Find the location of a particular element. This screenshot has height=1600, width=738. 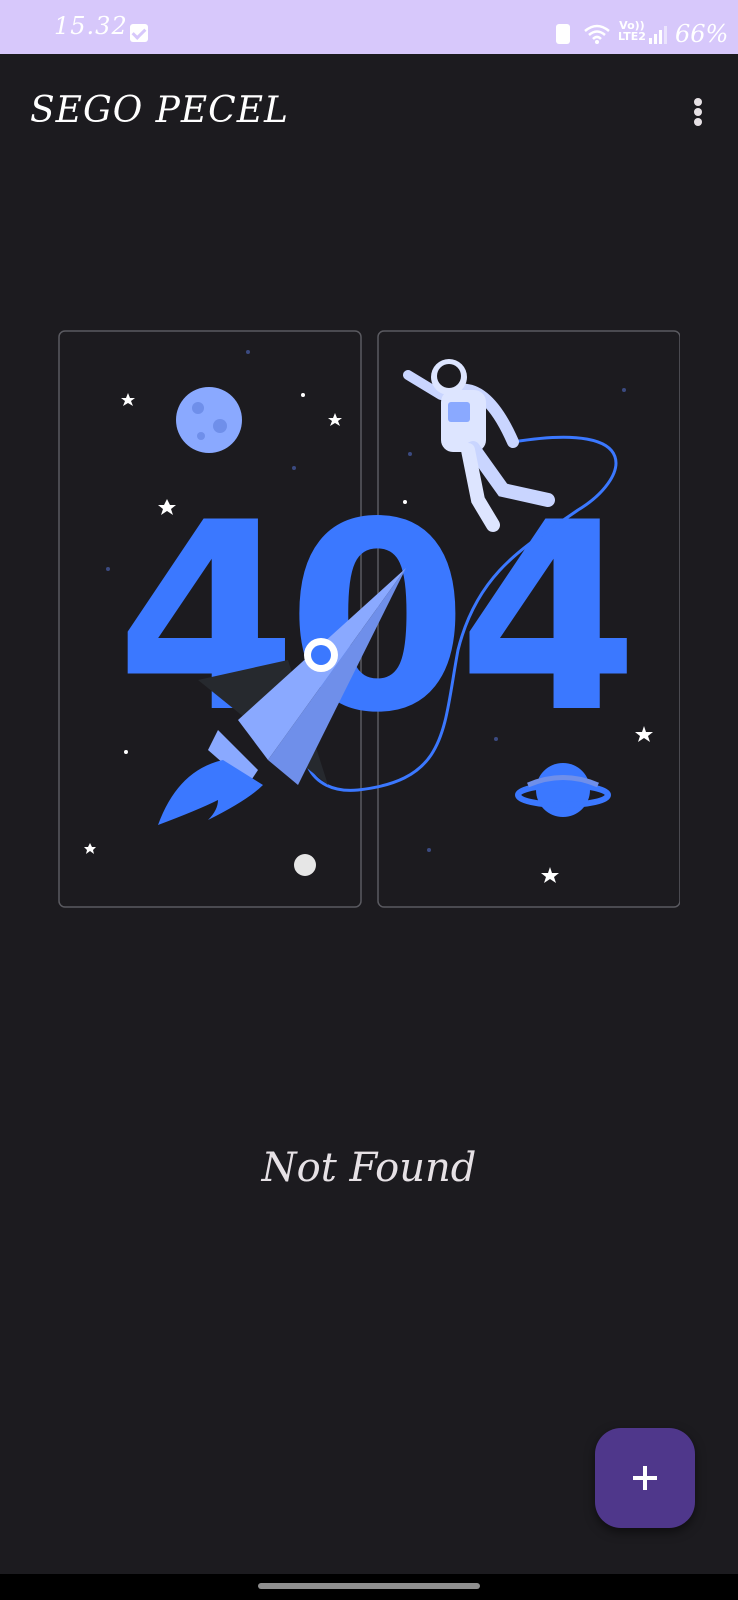

add-button is located at coordinates (645, 1478).